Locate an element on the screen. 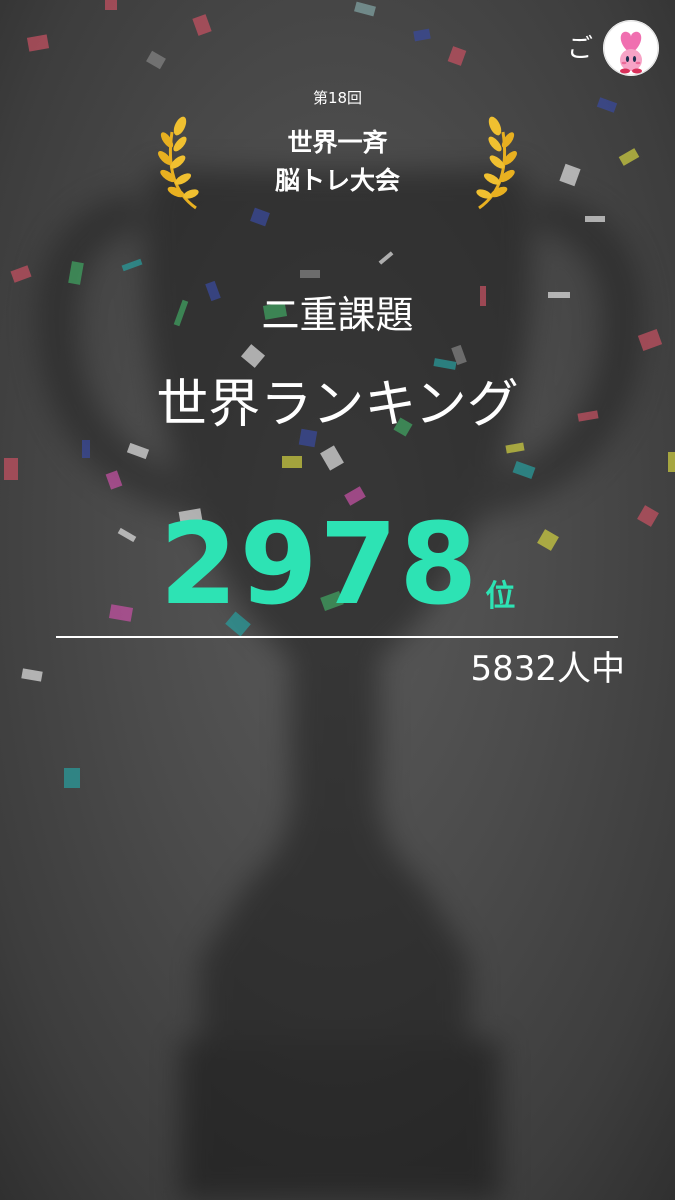  rank-display: 2978 位 is located at coordinates (337, 565).